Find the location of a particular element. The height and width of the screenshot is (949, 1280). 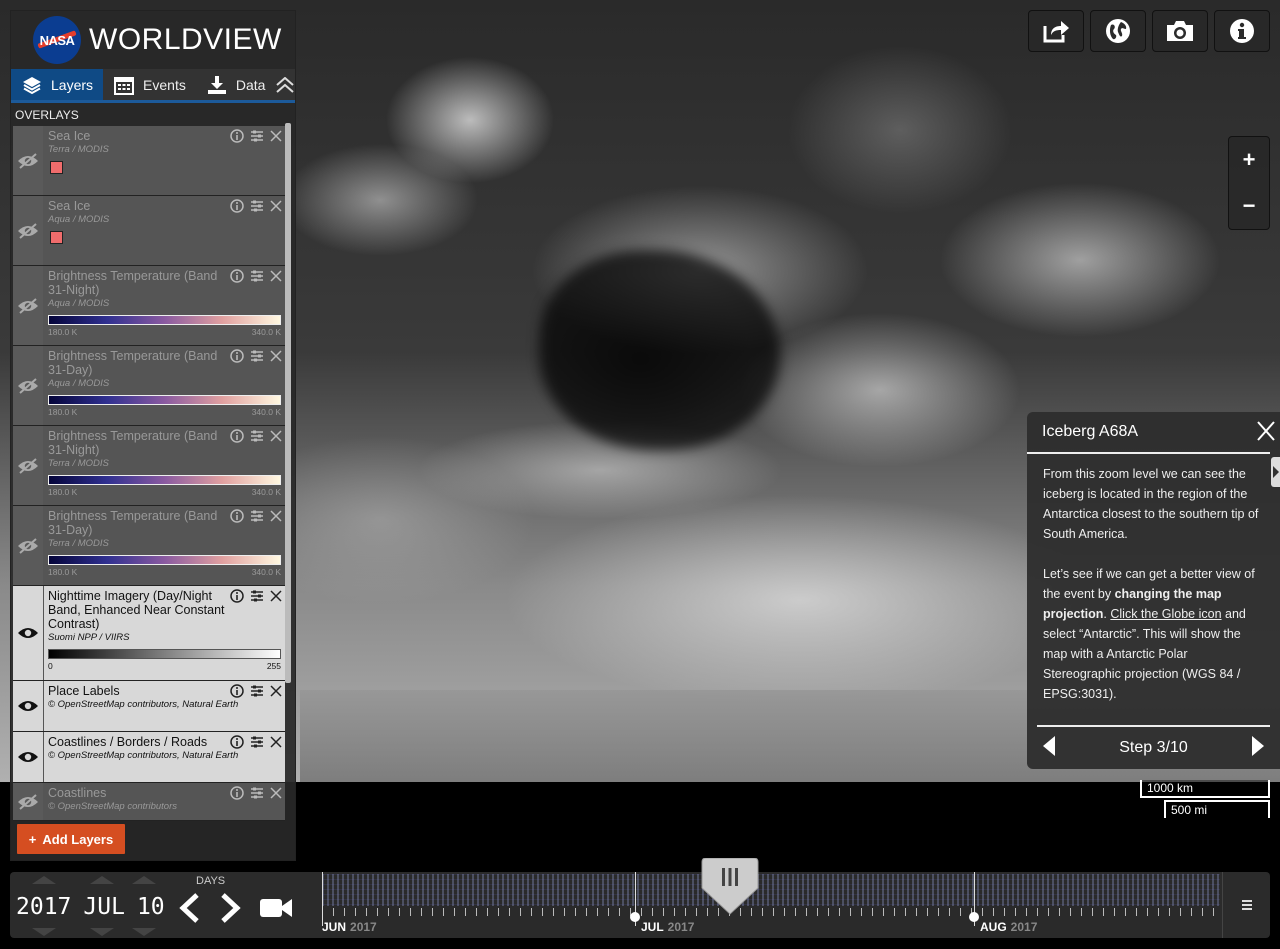

layer-item: Sea Ice Terra / MODIS is located at coordinates (149, 161).